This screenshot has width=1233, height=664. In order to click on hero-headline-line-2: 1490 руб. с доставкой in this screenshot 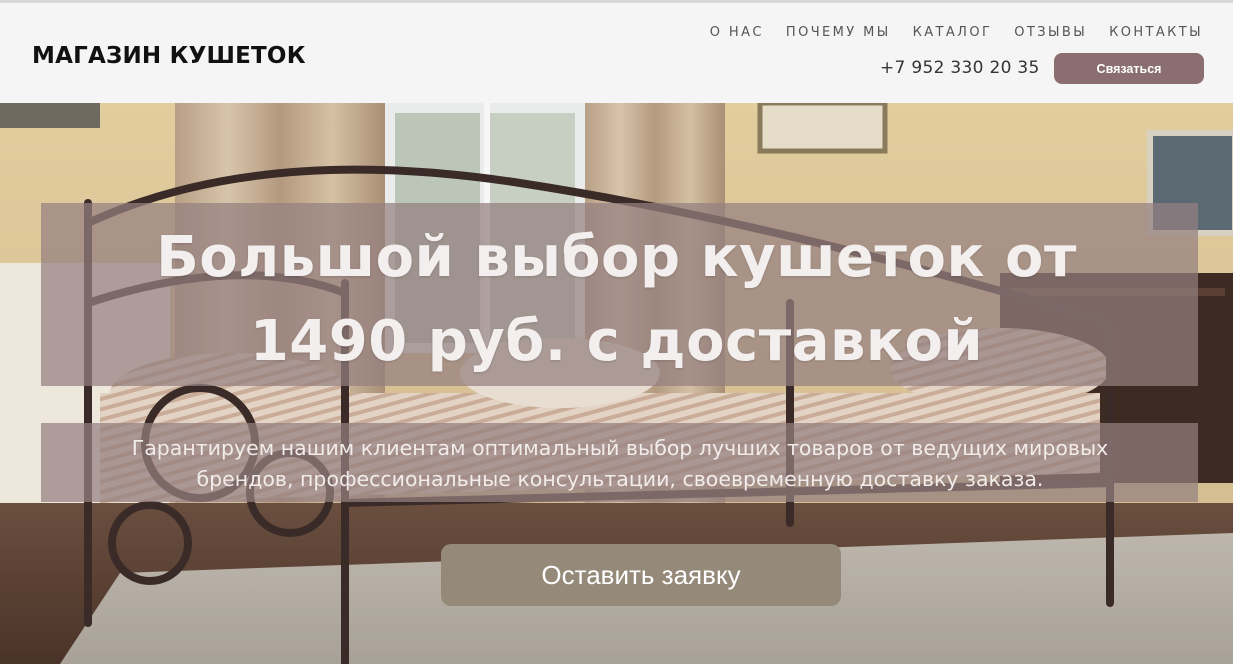, I will do `click(616, 341)`.